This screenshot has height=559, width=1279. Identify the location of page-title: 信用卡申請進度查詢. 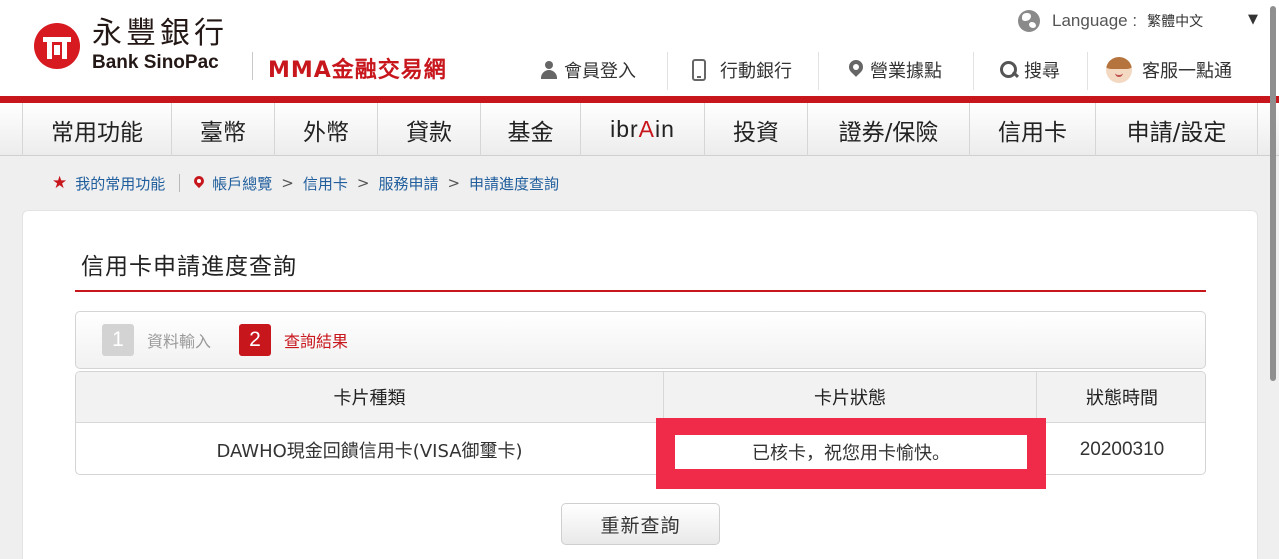
(189, 267).